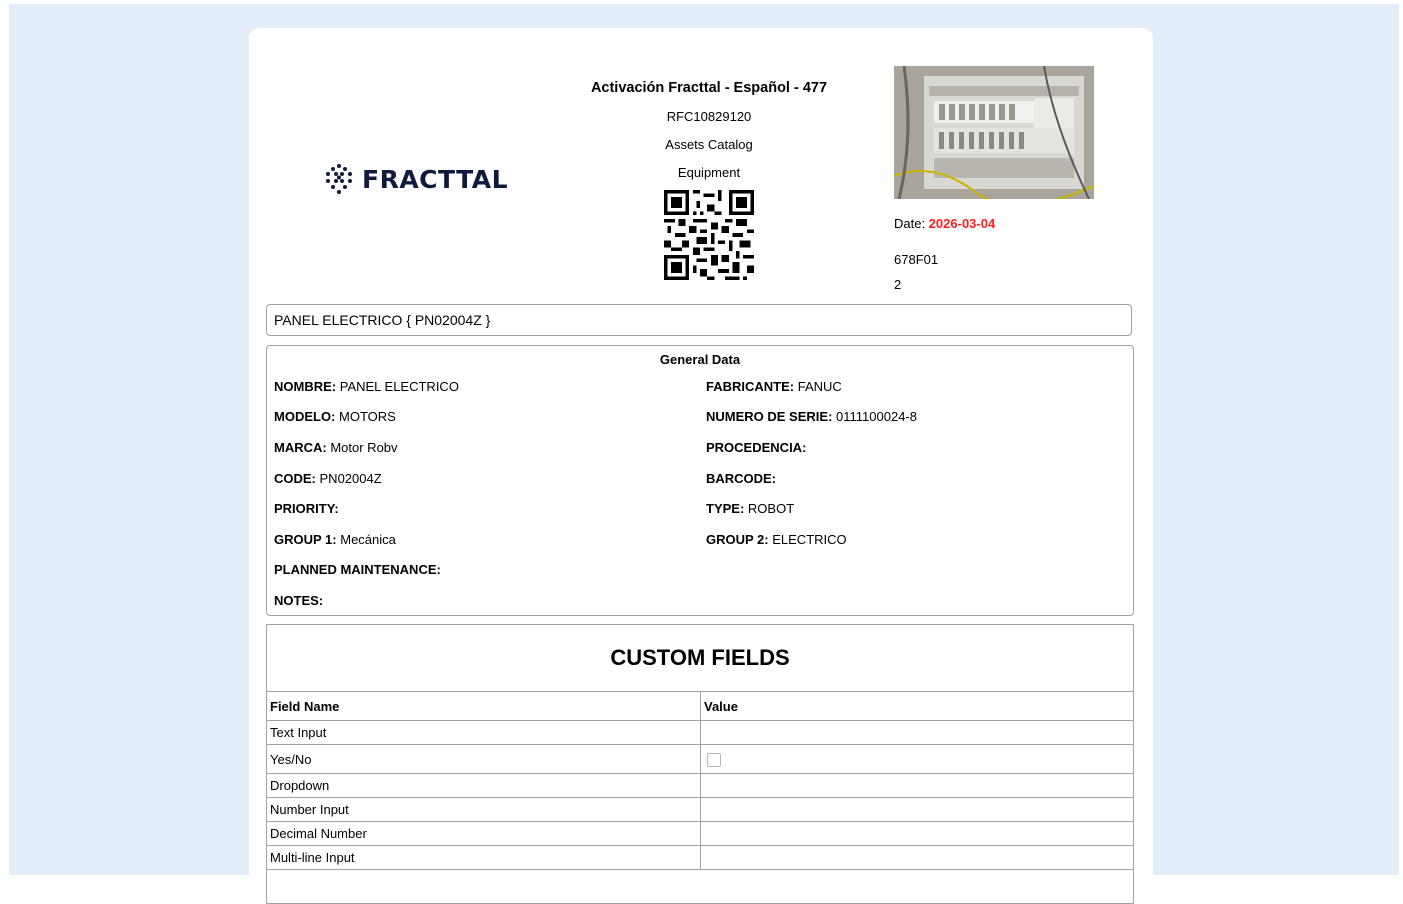  What do you see at coordinates (709, 88) in the screenshot?
I see `report-title: Activación Fracttal - Español - 477` at bounding box center [709, 88].